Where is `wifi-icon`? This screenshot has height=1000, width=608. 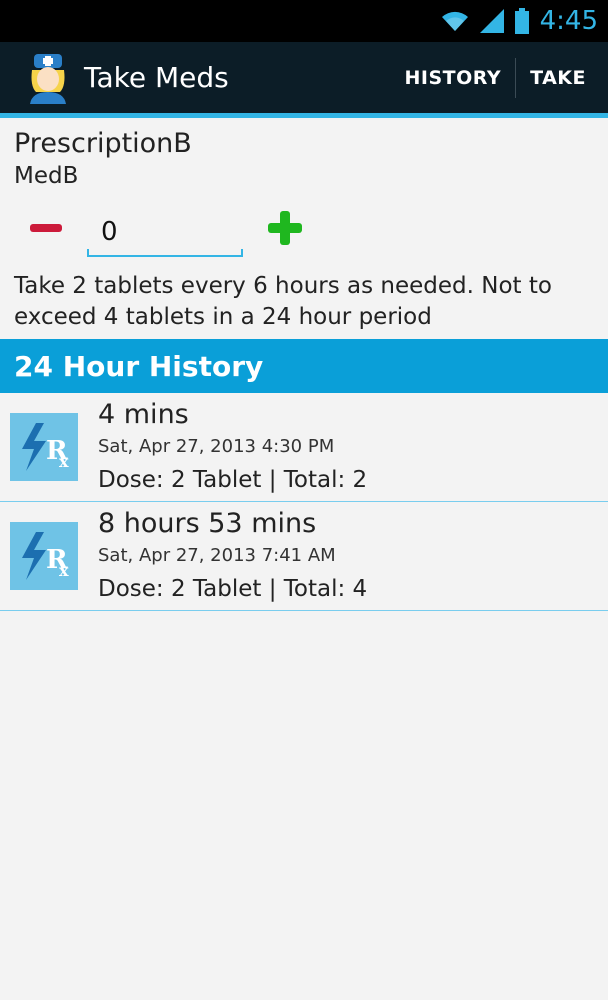
wifi-icon is located at coordinates (455, 21).